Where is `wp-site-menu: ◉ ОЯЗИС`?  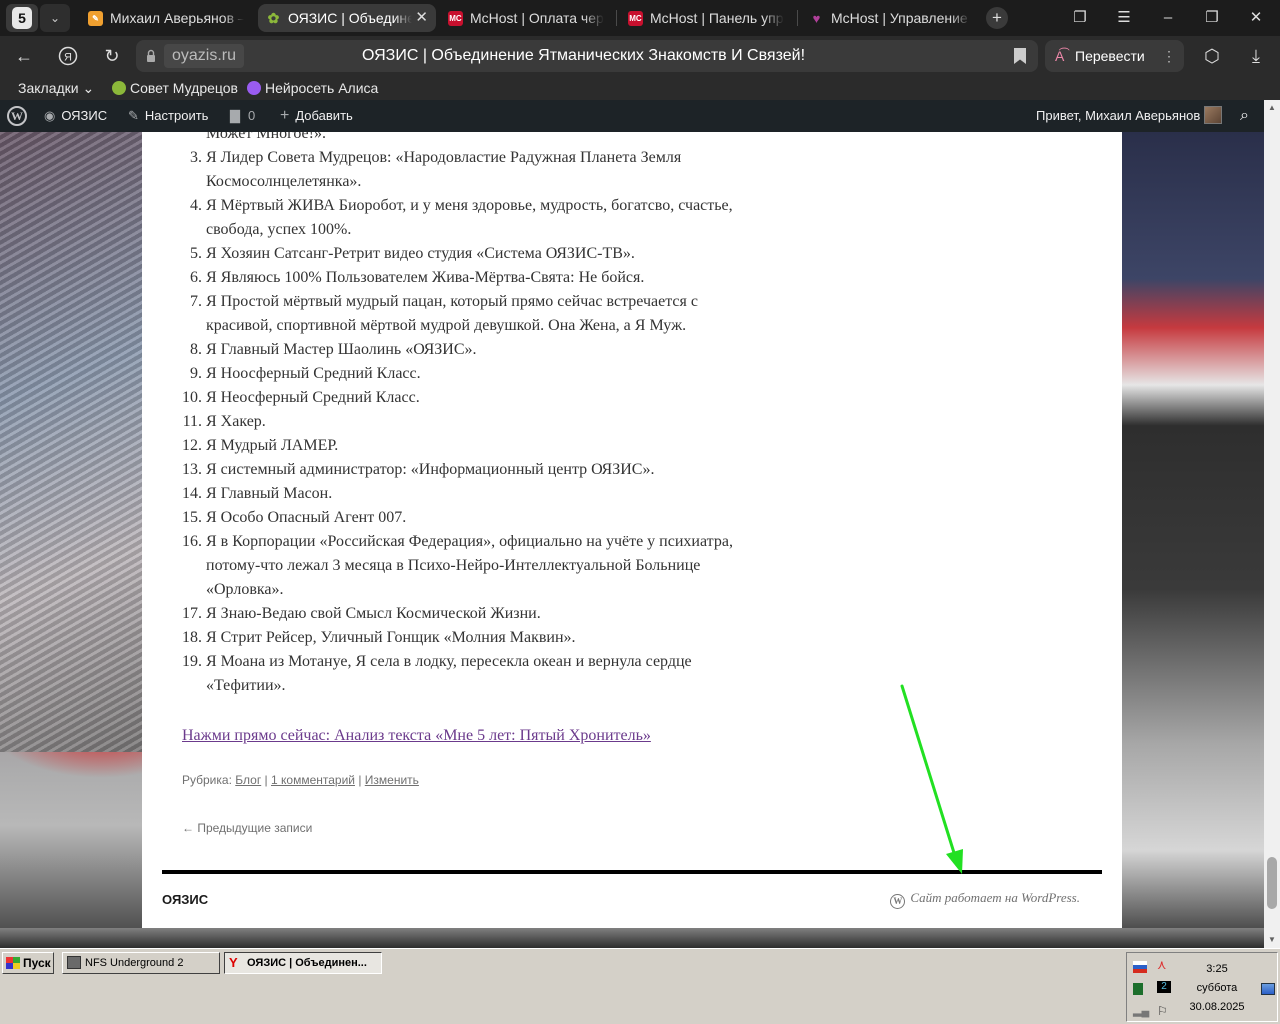 wp-site-menu: ◉ ОЯЗИС is located at coordinates (75, 116).